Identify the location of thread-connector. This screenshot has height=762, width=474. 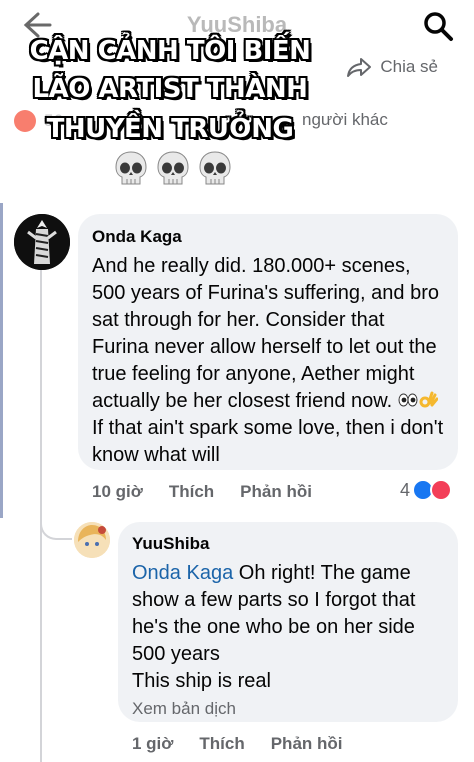
(56, 525).